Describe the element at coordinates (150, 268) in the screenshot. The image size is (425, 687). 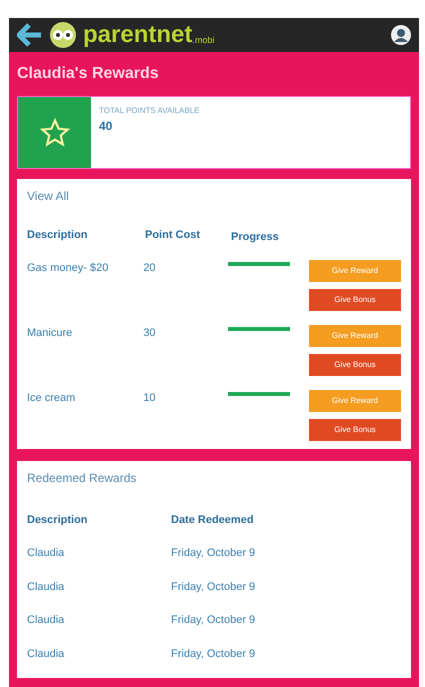
I see `table-cell-text: 20` at that location.